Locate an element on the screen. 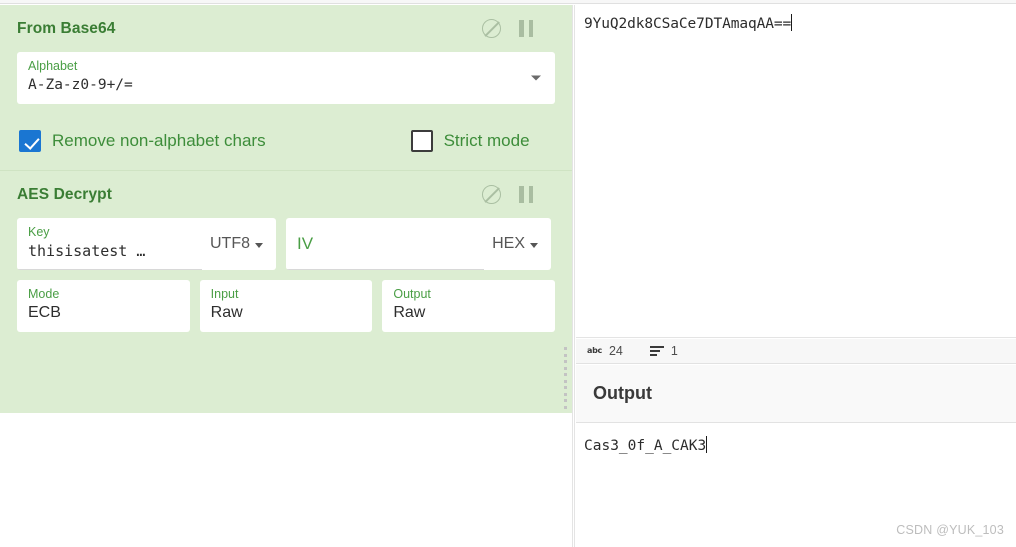  mode-label: Mode is located at coordinates (44, 294).